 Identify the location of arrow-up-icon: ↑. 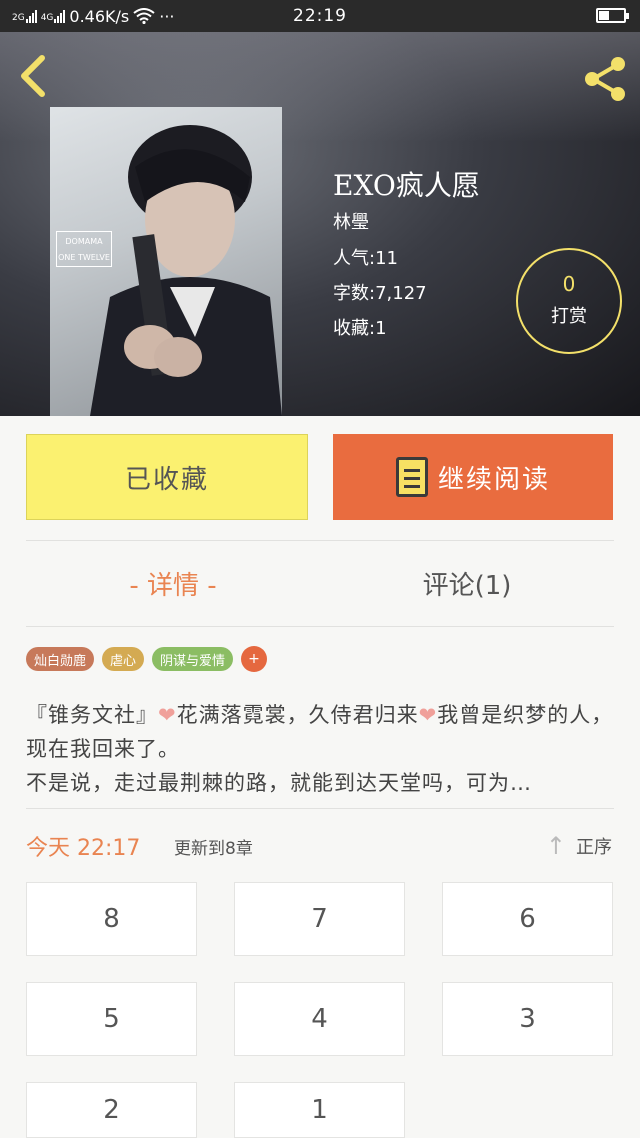
(555, 846).